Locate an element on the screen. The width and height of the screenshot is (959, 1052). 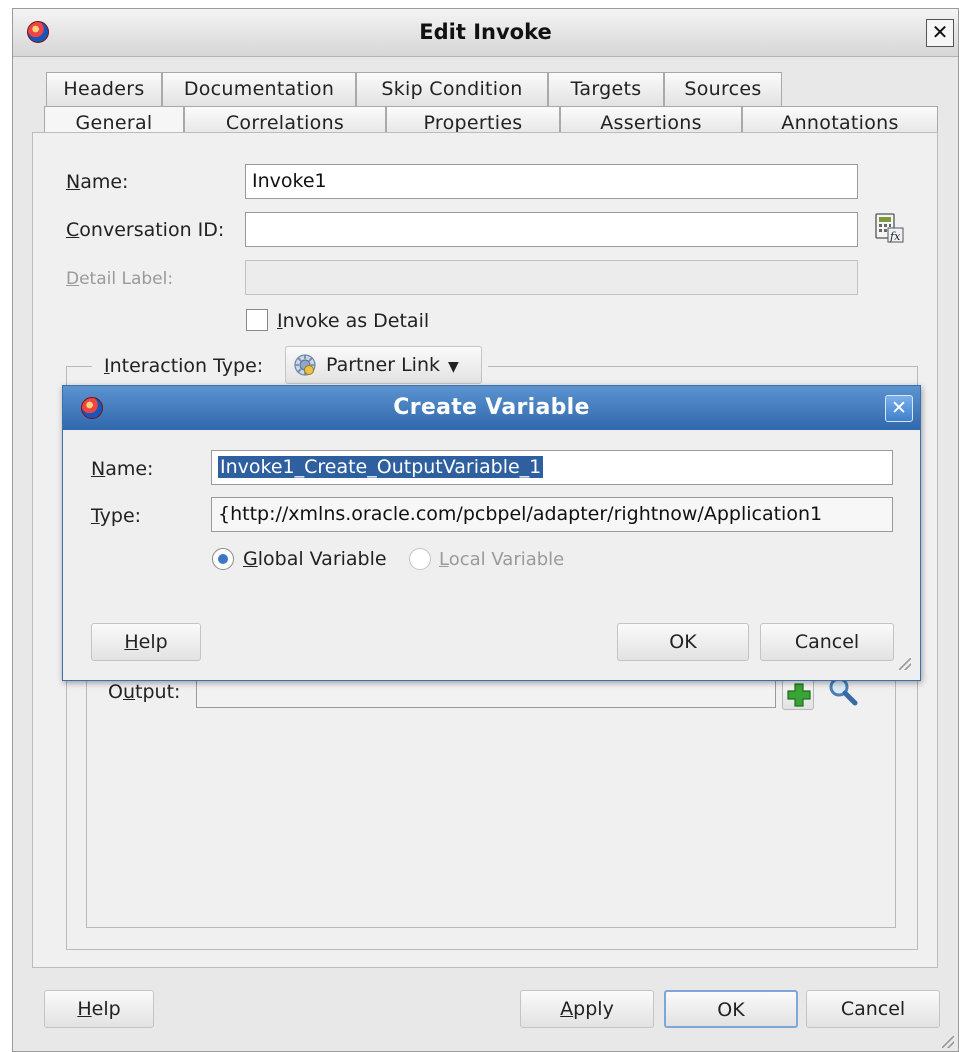
partner-link-icon is located at coordinates (305, 365).